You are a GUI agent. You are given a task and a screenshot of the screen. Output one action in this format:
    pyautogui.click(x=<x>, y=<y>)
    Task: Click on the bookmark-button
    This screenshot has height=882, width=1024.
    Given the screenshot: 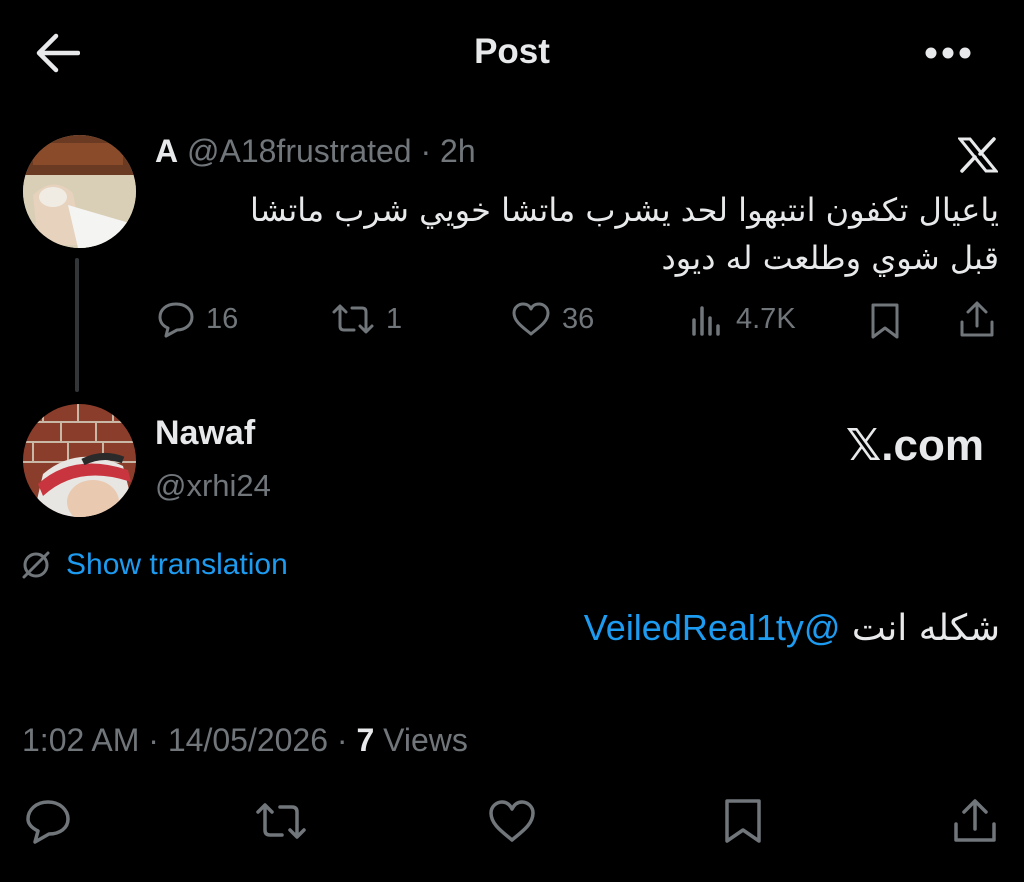 What is the action you would take?
    pyautogui.click(x=743, y=821)
    